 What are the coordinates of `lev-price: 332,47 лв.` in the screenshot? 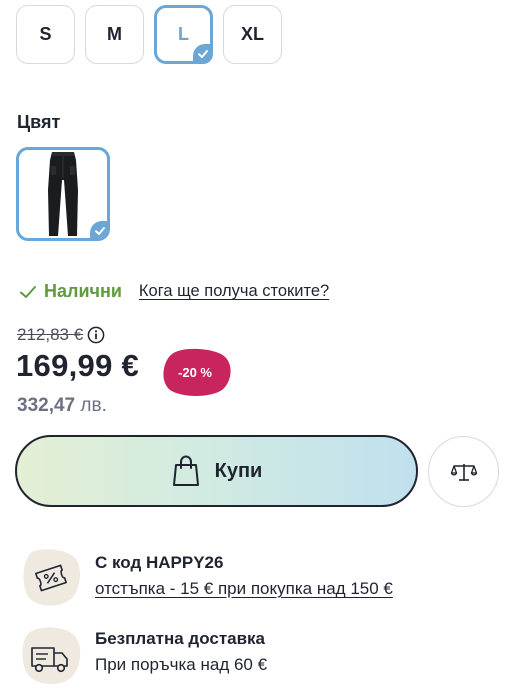 It's located at (62, 406).